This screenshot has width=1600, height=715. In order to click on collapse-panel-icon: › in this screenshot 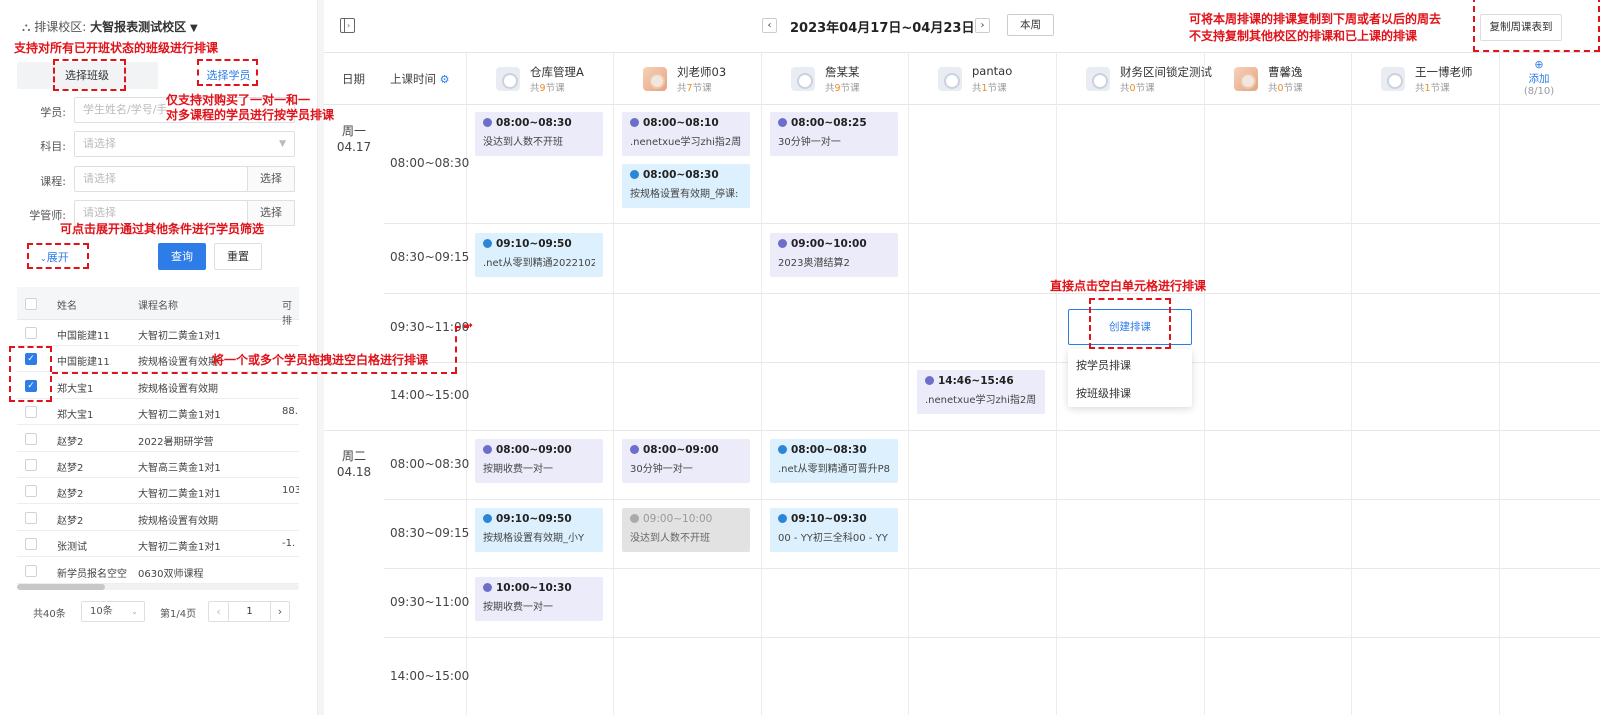, I will do `click(347, 25)`.